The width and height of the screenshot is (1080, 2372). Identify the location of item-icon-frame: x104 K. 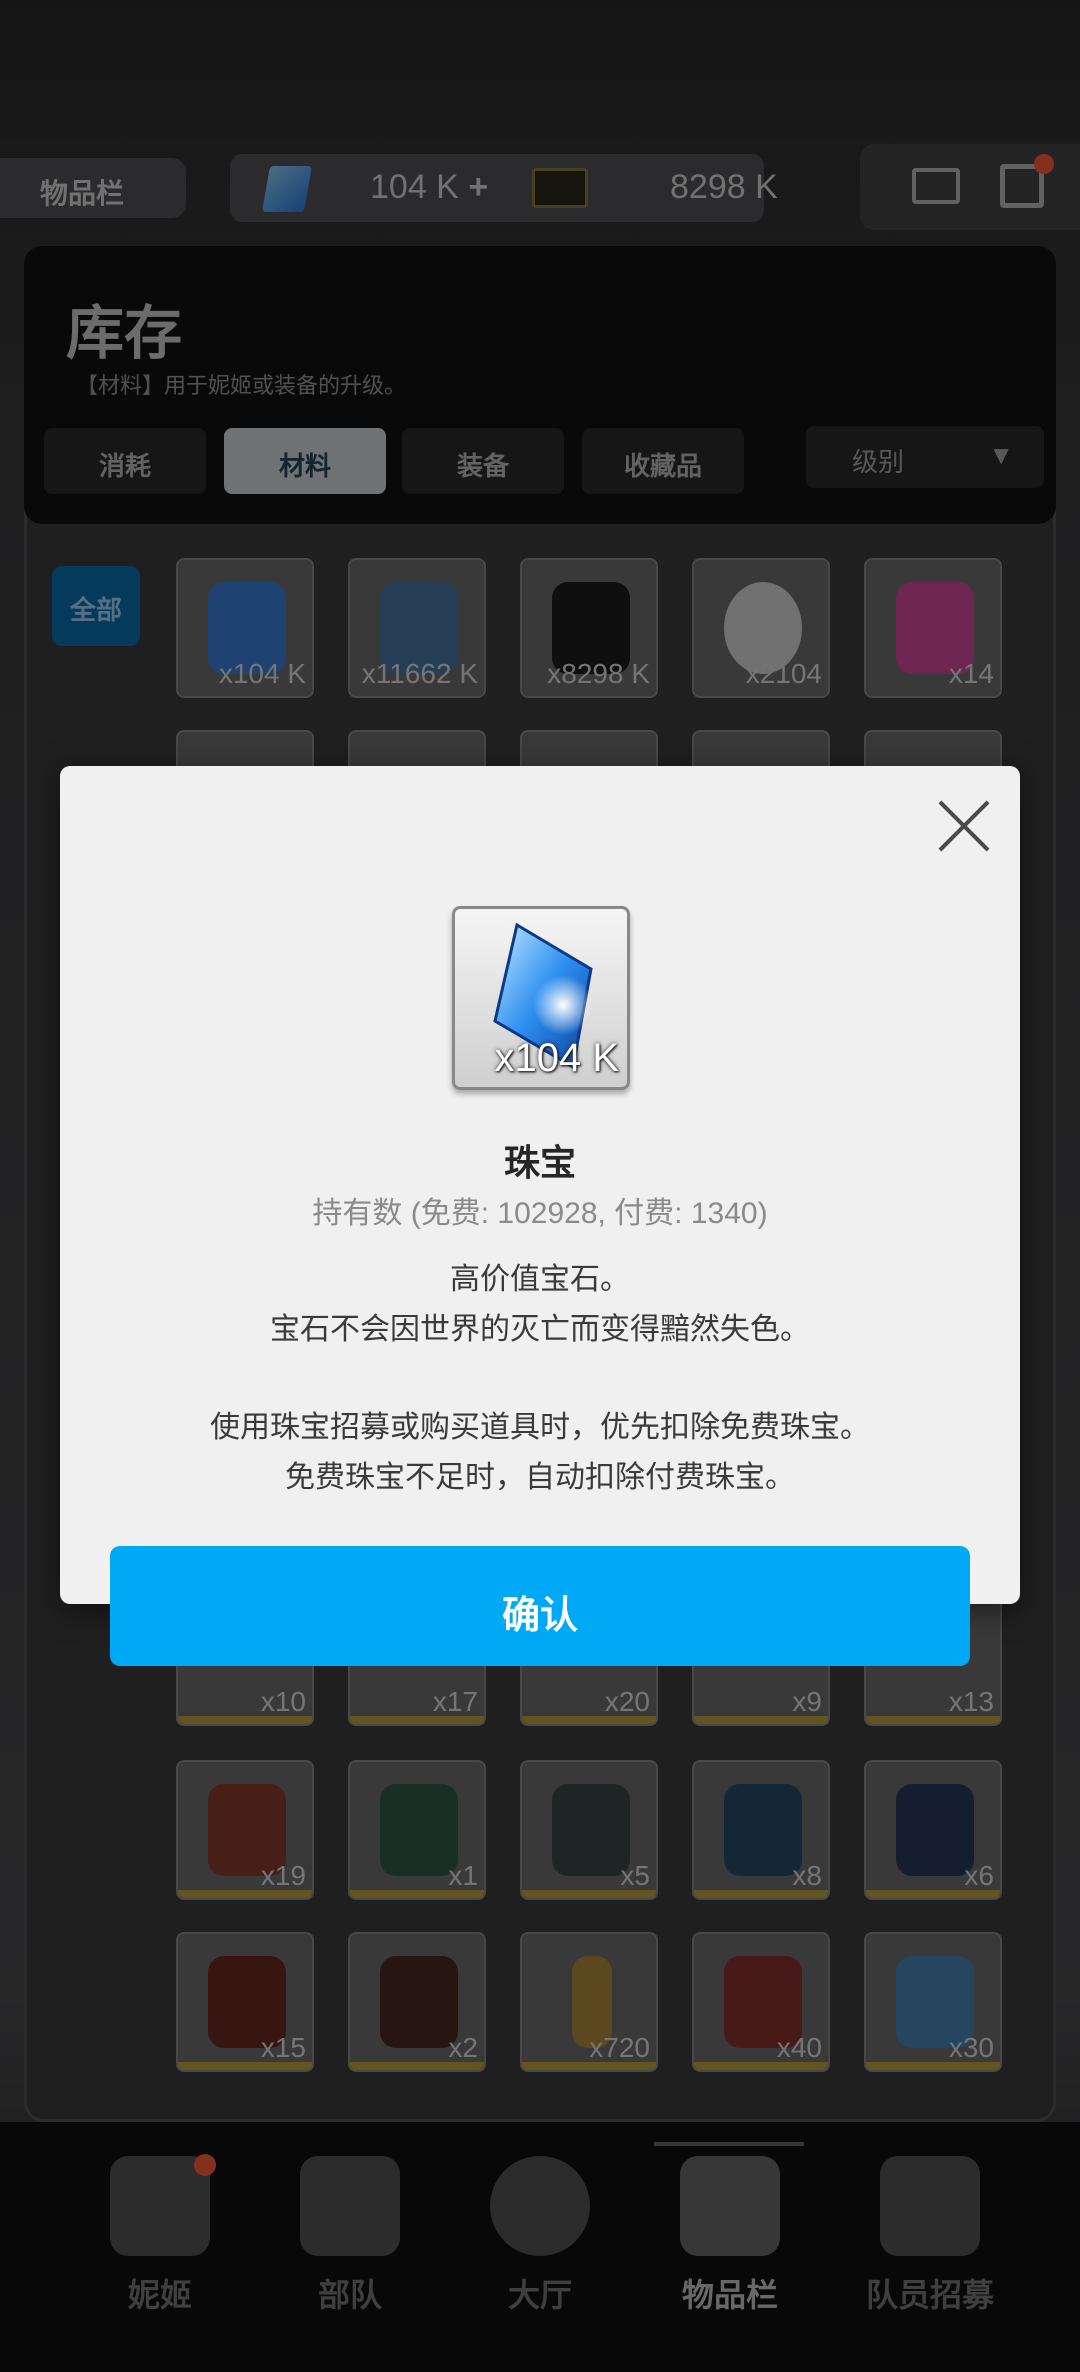
(541, 998).